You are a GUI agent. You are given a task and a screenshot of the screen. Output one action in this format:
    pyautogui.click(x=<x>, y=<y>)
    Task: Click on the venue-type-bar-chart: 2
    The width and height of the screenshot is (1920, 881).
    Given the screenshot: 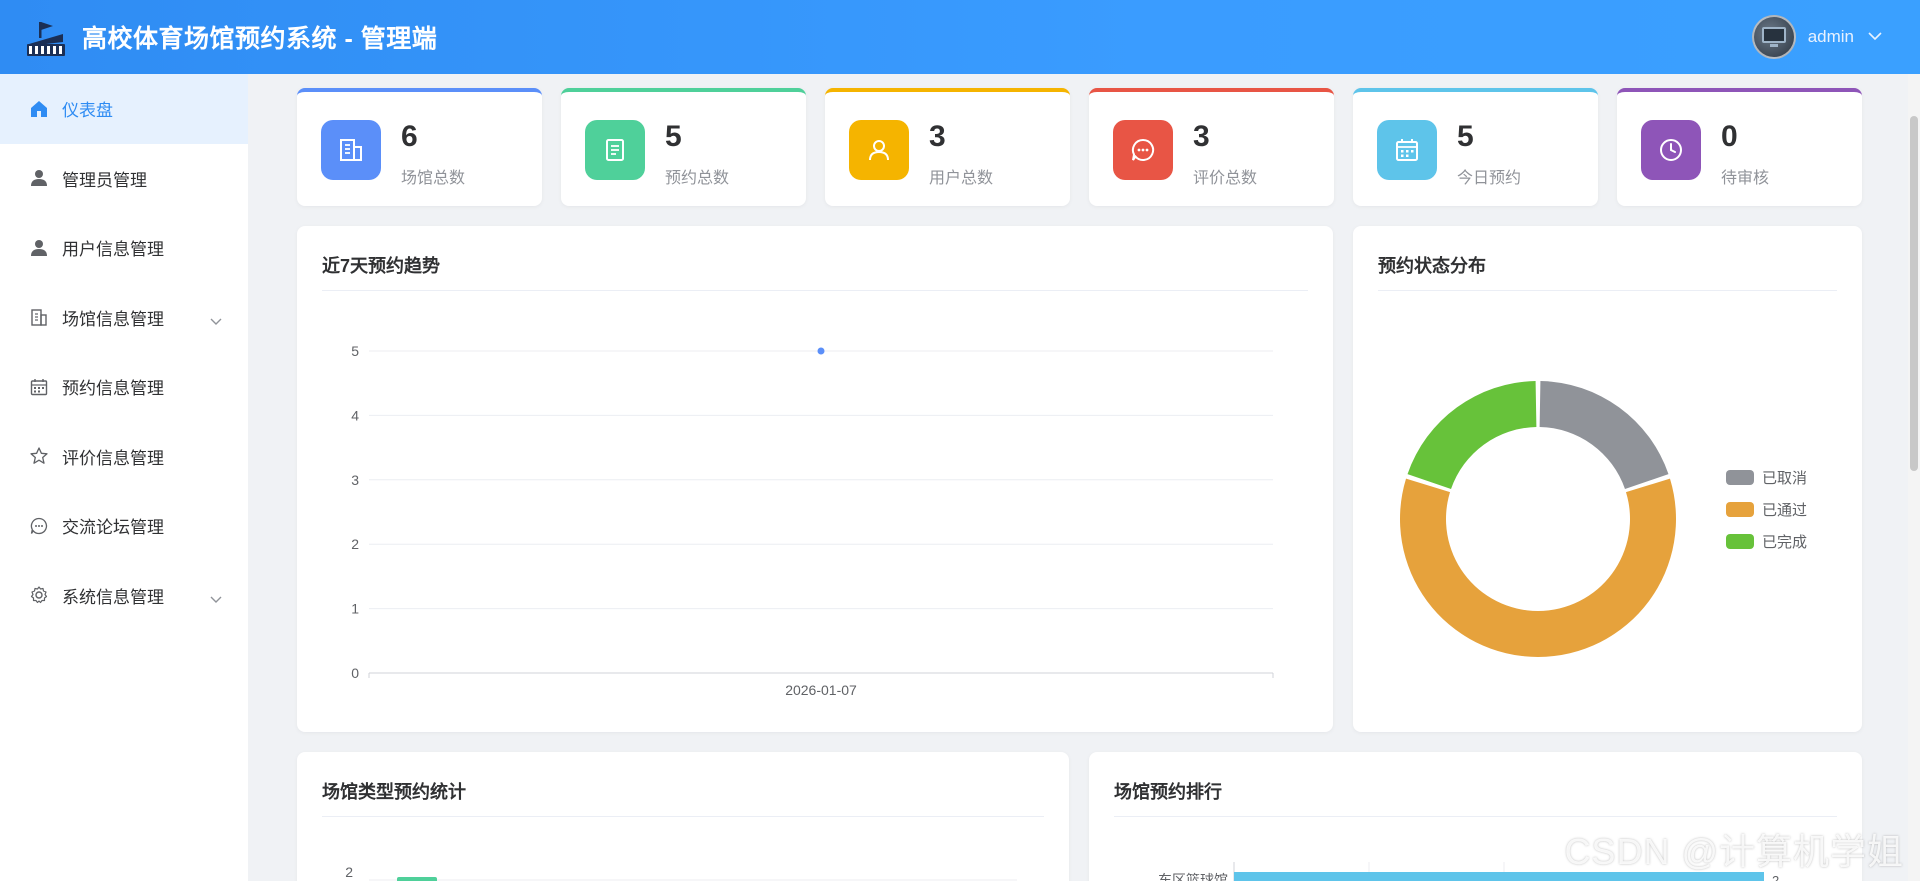 What is the action you would take?
    pyautogui.click(x=681, y=872)
    